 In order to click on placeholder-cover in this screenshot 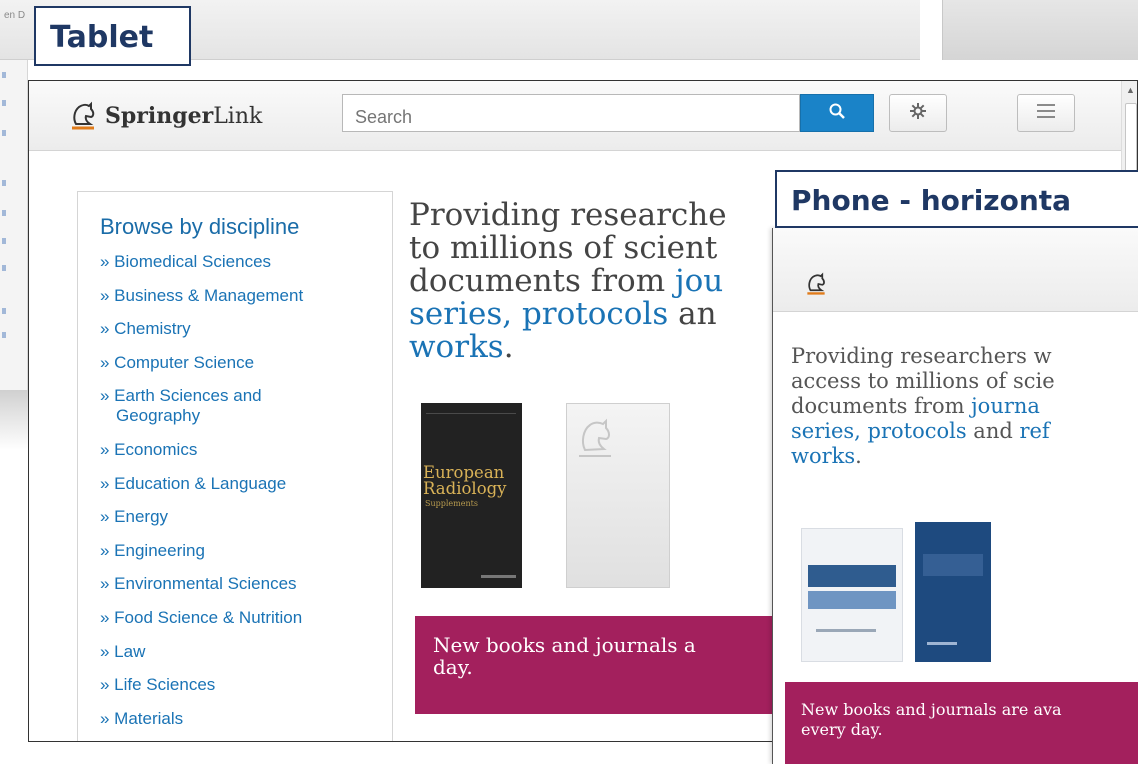, I will do `click(618, 495)`.